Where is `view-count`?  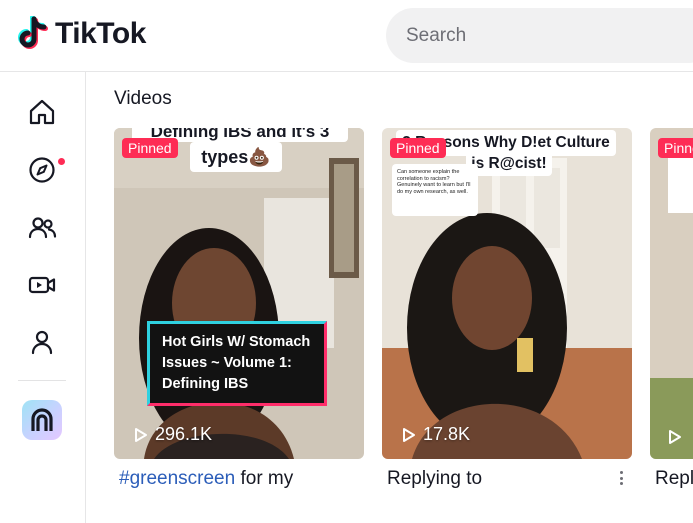 view-count is located at coordinates (675, 437).